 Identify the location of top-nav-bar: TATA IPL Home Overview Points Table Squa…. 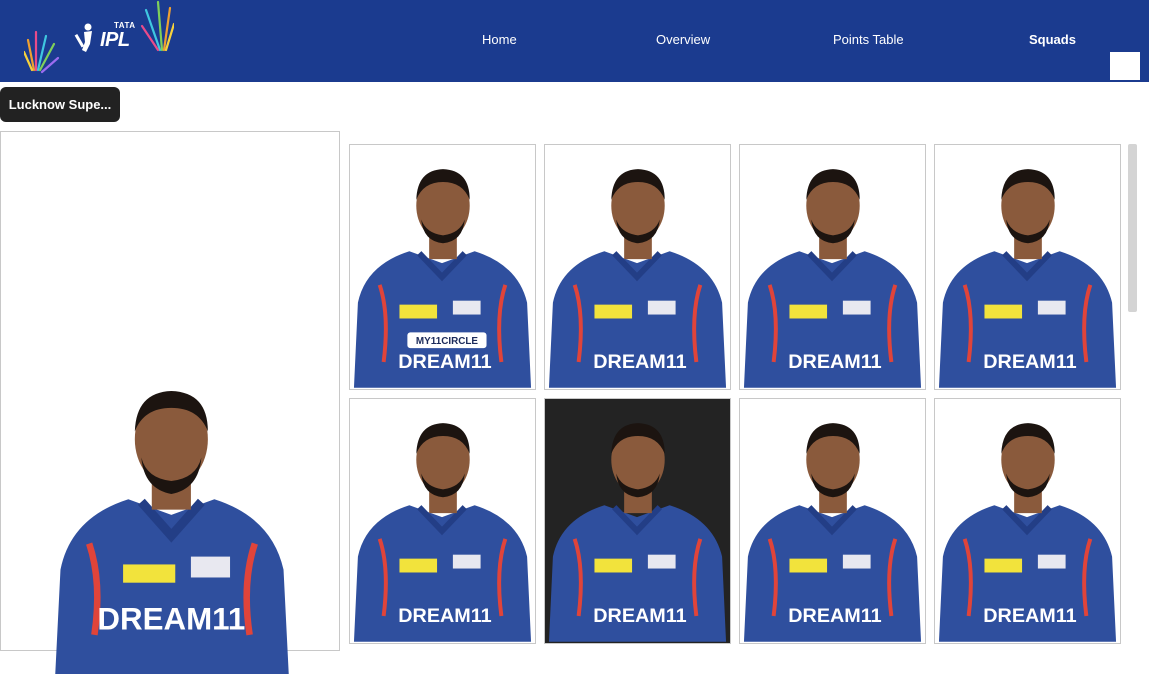
(574, 41).